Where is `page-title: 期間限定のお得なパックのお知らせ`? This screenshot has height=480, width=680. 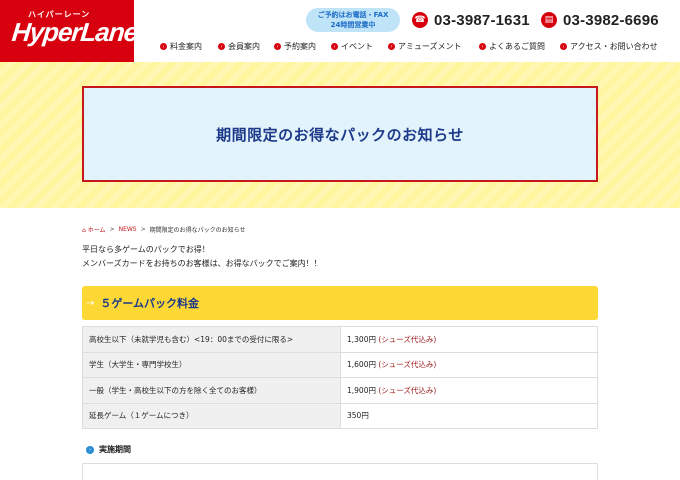 page-title: 期間限定のお得なパックのお知らせ is located at coordinates (340, 134).